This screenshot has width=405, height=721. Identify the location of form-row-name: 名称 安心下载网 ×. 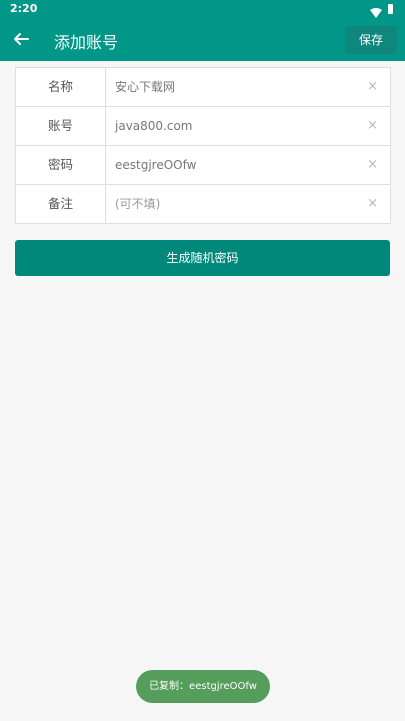
(203, 87).